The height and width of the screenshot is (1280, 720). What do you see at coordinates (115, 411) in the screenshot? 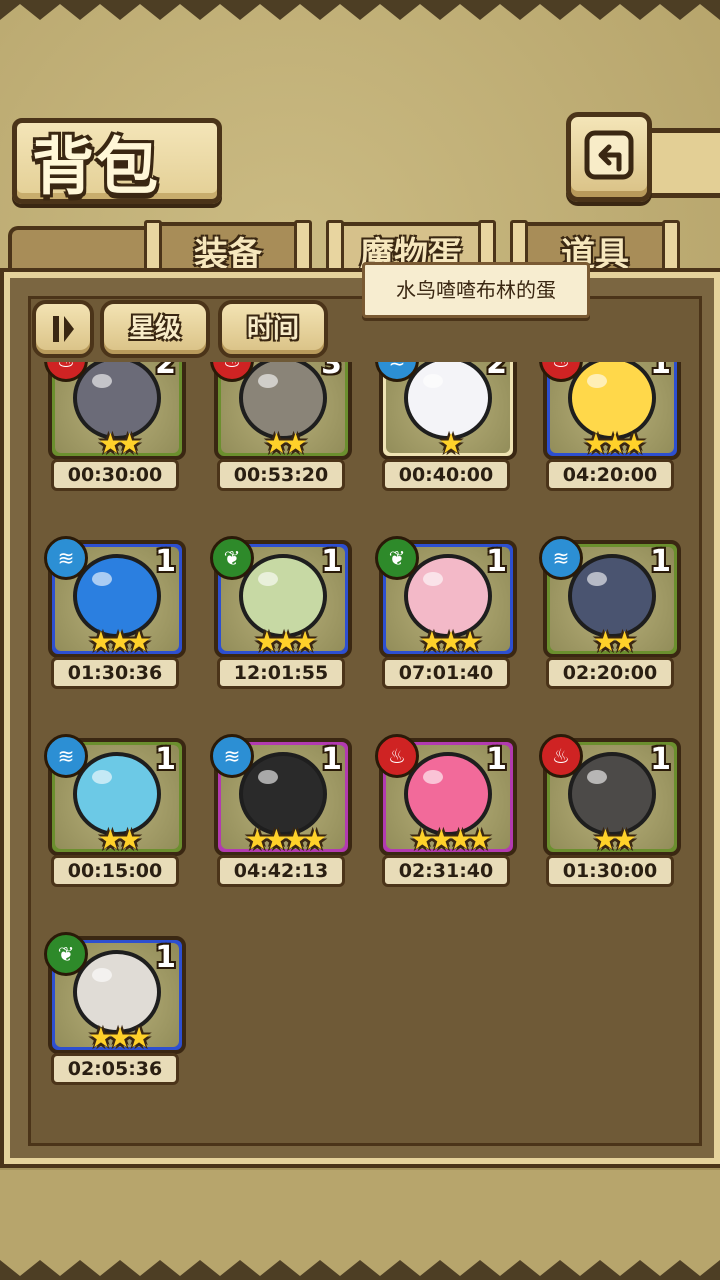
I see `egg-card: 2★★♨` at bounding box center [115, 411].